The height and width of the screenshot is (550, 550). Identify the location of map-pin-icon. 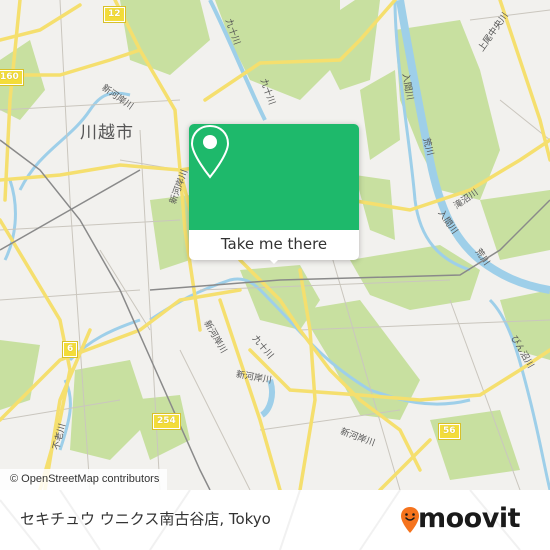
(210, 151).